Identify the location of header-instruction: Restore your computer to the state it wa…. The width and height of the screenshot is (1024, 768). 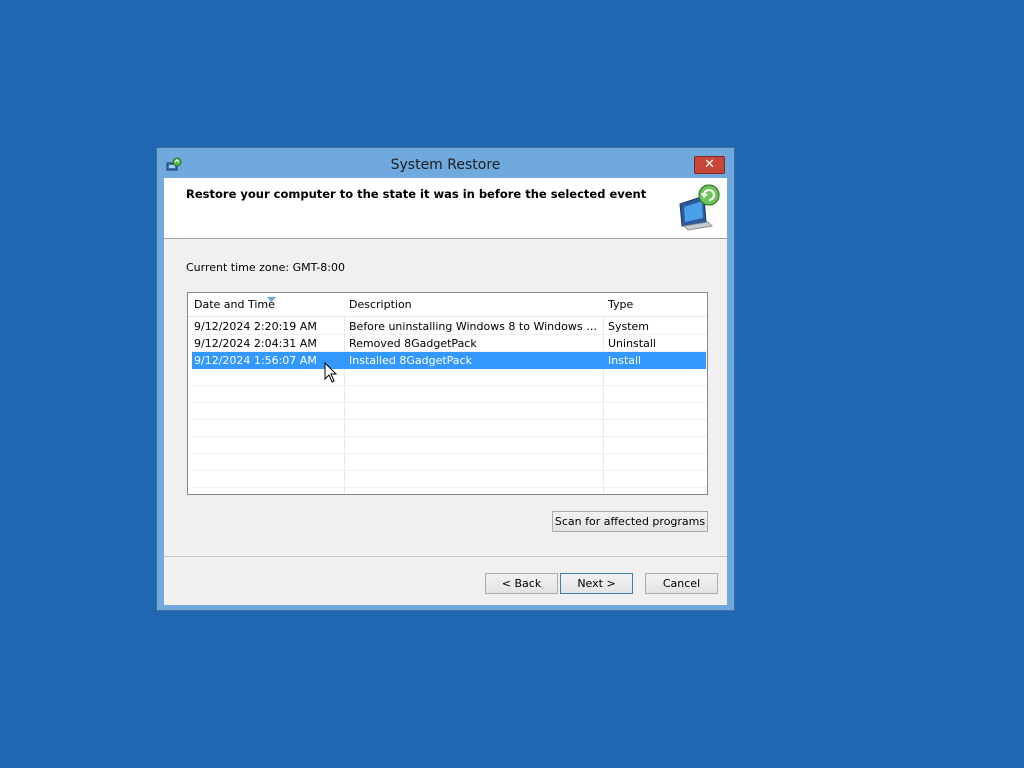
(416, 194).